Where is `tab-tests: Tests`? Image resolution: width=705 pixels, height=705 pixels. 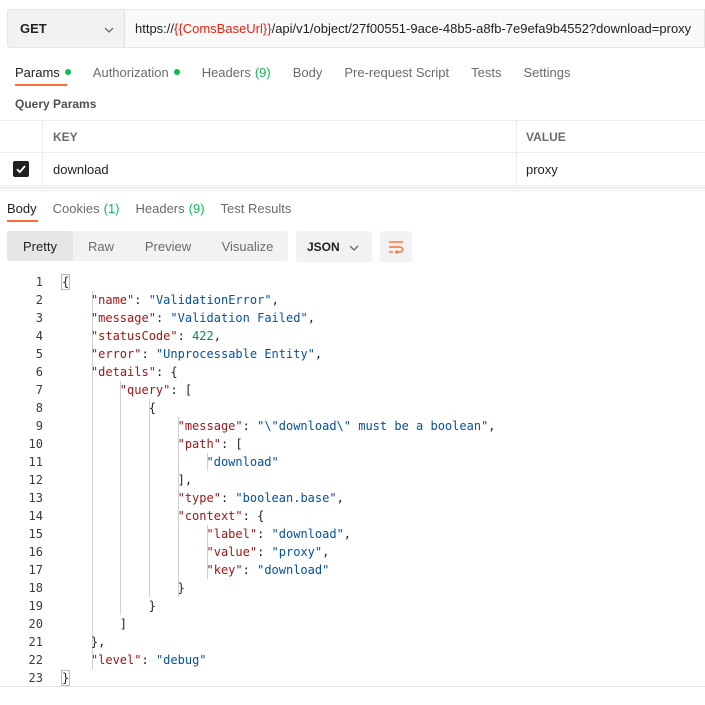 tab-tests: Tests is located at coordinates (486, 72).